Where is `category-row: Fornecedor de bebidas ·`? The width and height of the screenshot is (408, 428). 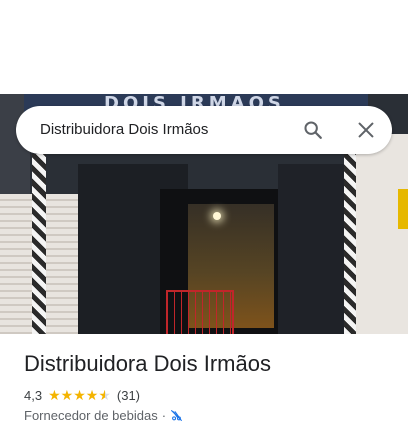 category-row: Fornecedor de bebidas · is located at coordinates (103, 415).